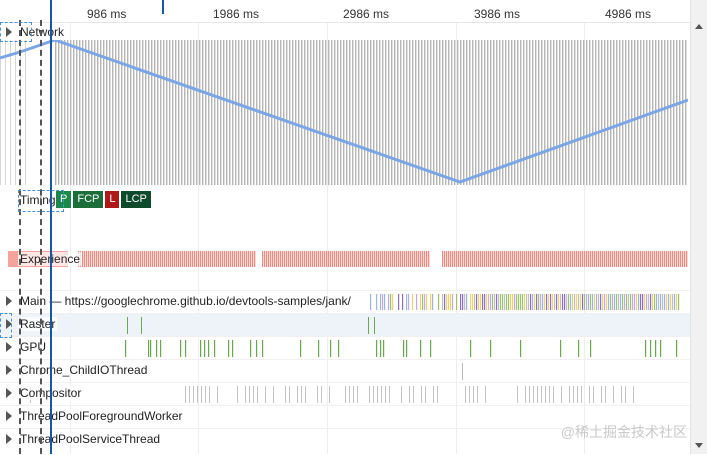 This screenshot has width=707, height=455. What do you see at coordinates (698, 227) in the screenshot?
I see `vertical-scrollbar` at bounding box center [698, 227].